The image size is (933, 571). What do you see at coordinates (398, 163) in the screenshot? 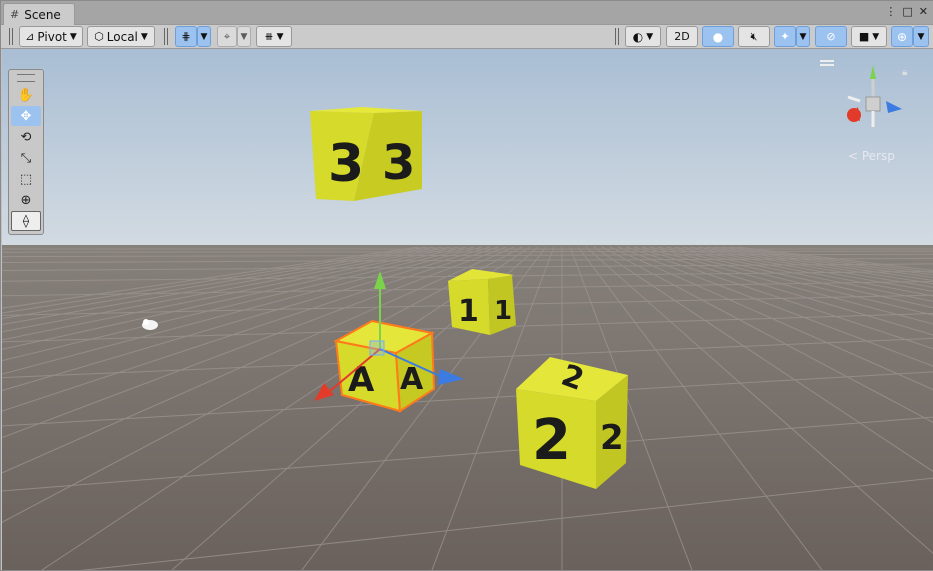
I see `cube-3-side-label: 3` at bounding box center [398, 163].